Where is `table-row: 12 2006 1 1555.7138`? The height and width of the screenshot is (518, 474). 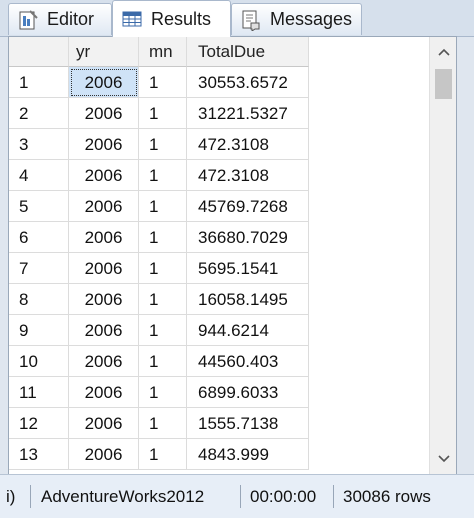 table-row: 12 2006 1 1555.7138 is located at coordinates (159, 423).